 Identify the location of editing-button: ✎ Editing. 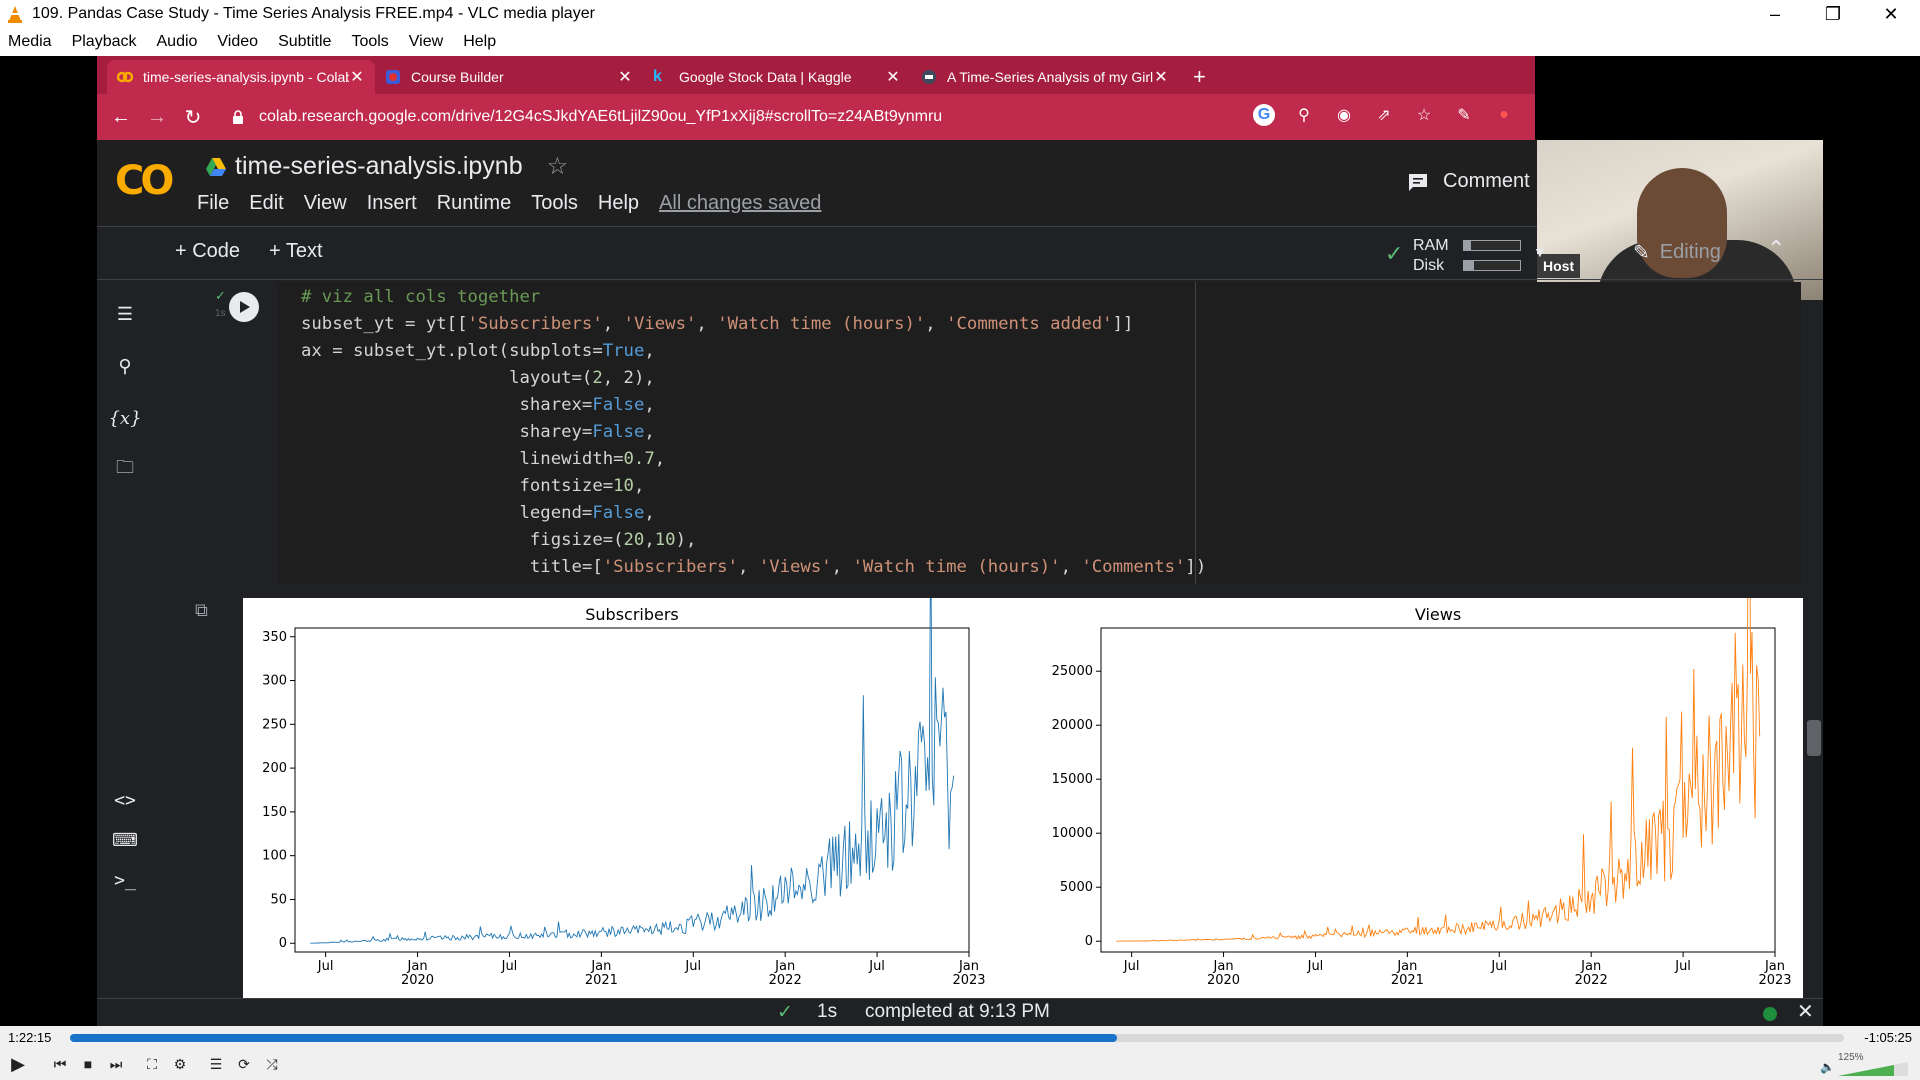
(1677, 252).